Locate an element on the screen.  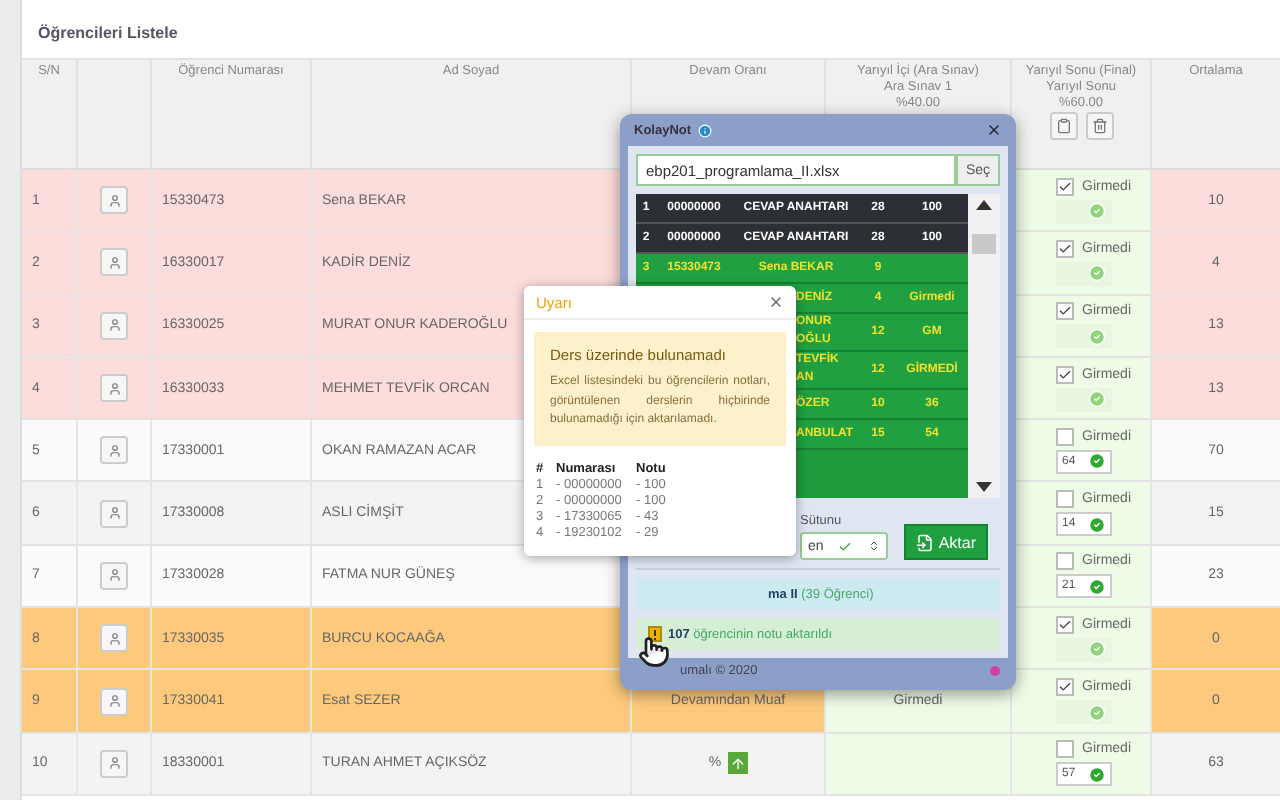
hand-cursor-icon is located at coordinates (654, 652).